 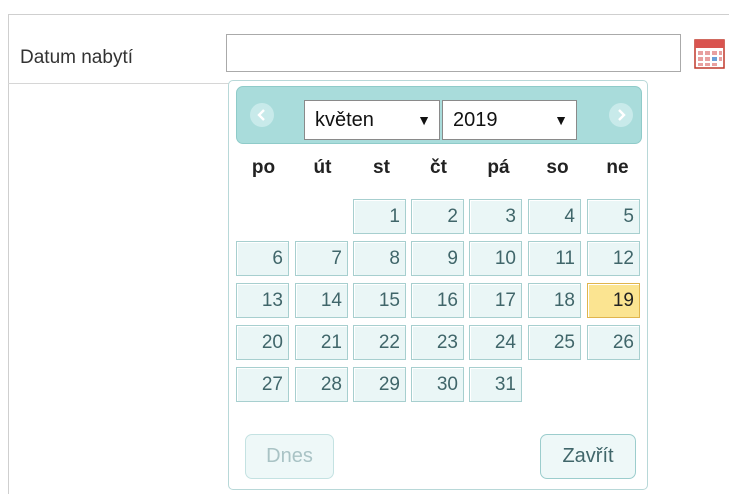 What do you see at coordinates (262, 342) in the screenshot?
I see `day-cell: 20` at bounding box center [262, 342].